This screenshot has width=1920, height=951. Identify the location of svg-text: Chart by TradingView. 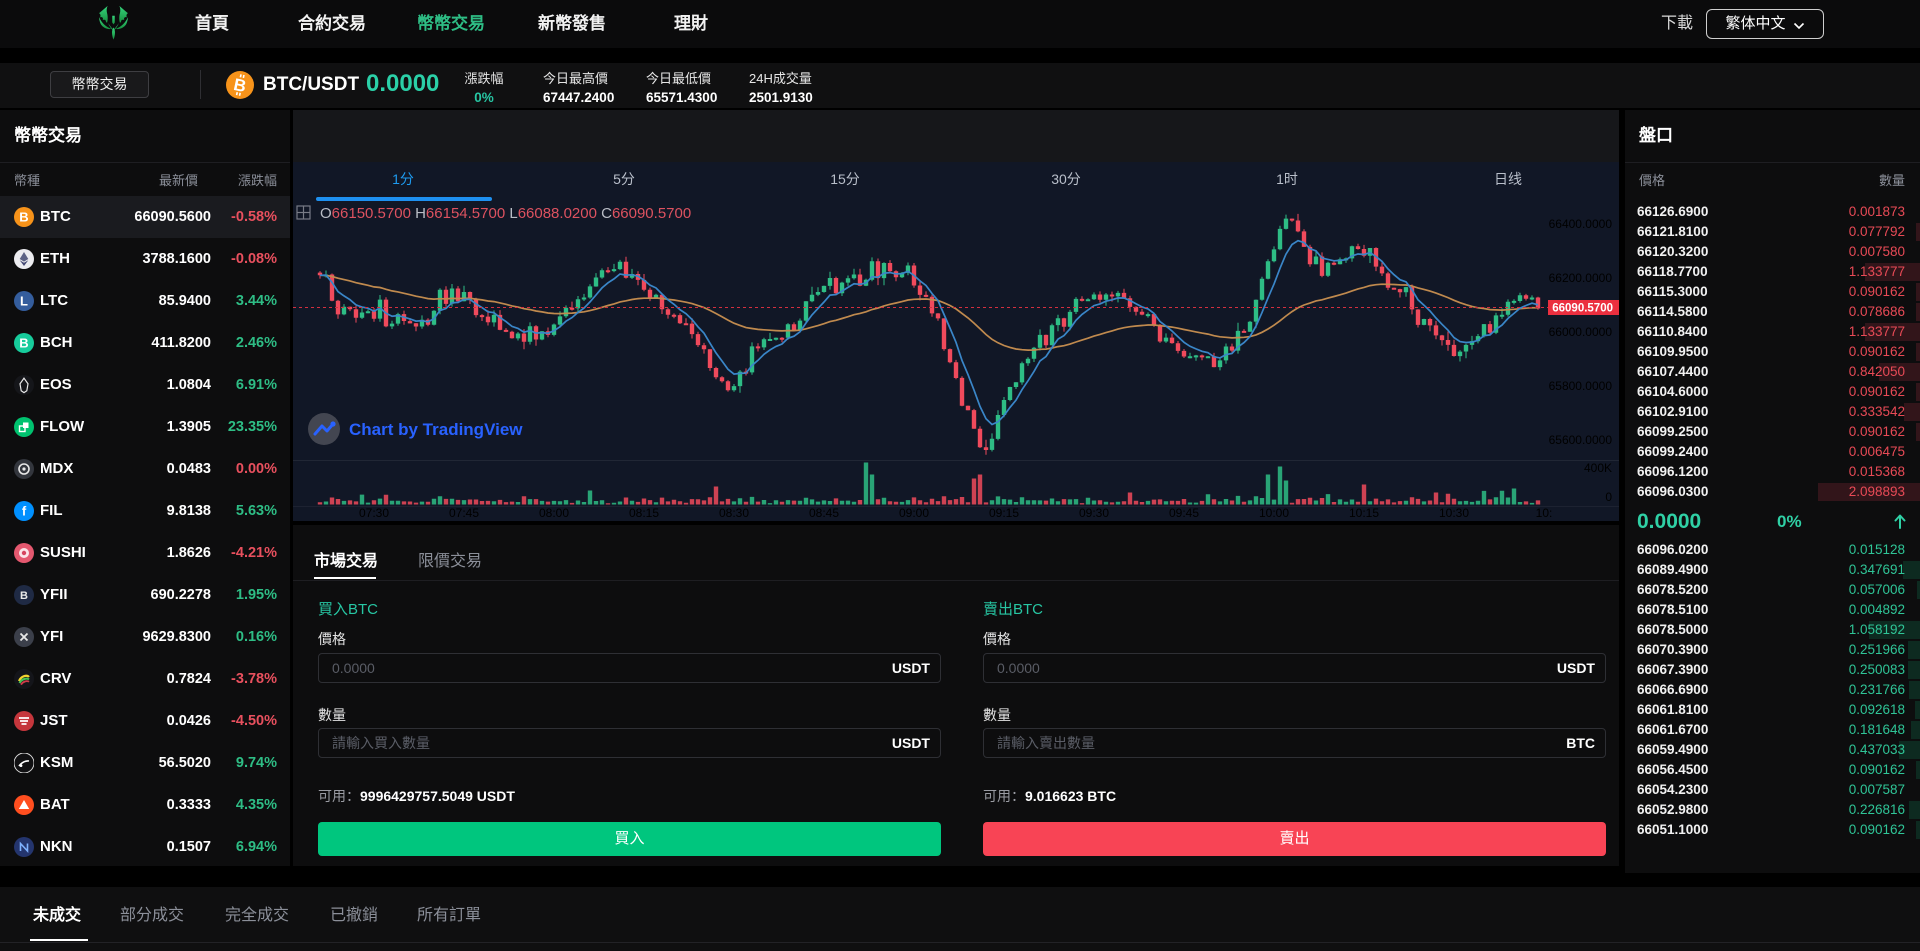
(436, 429).